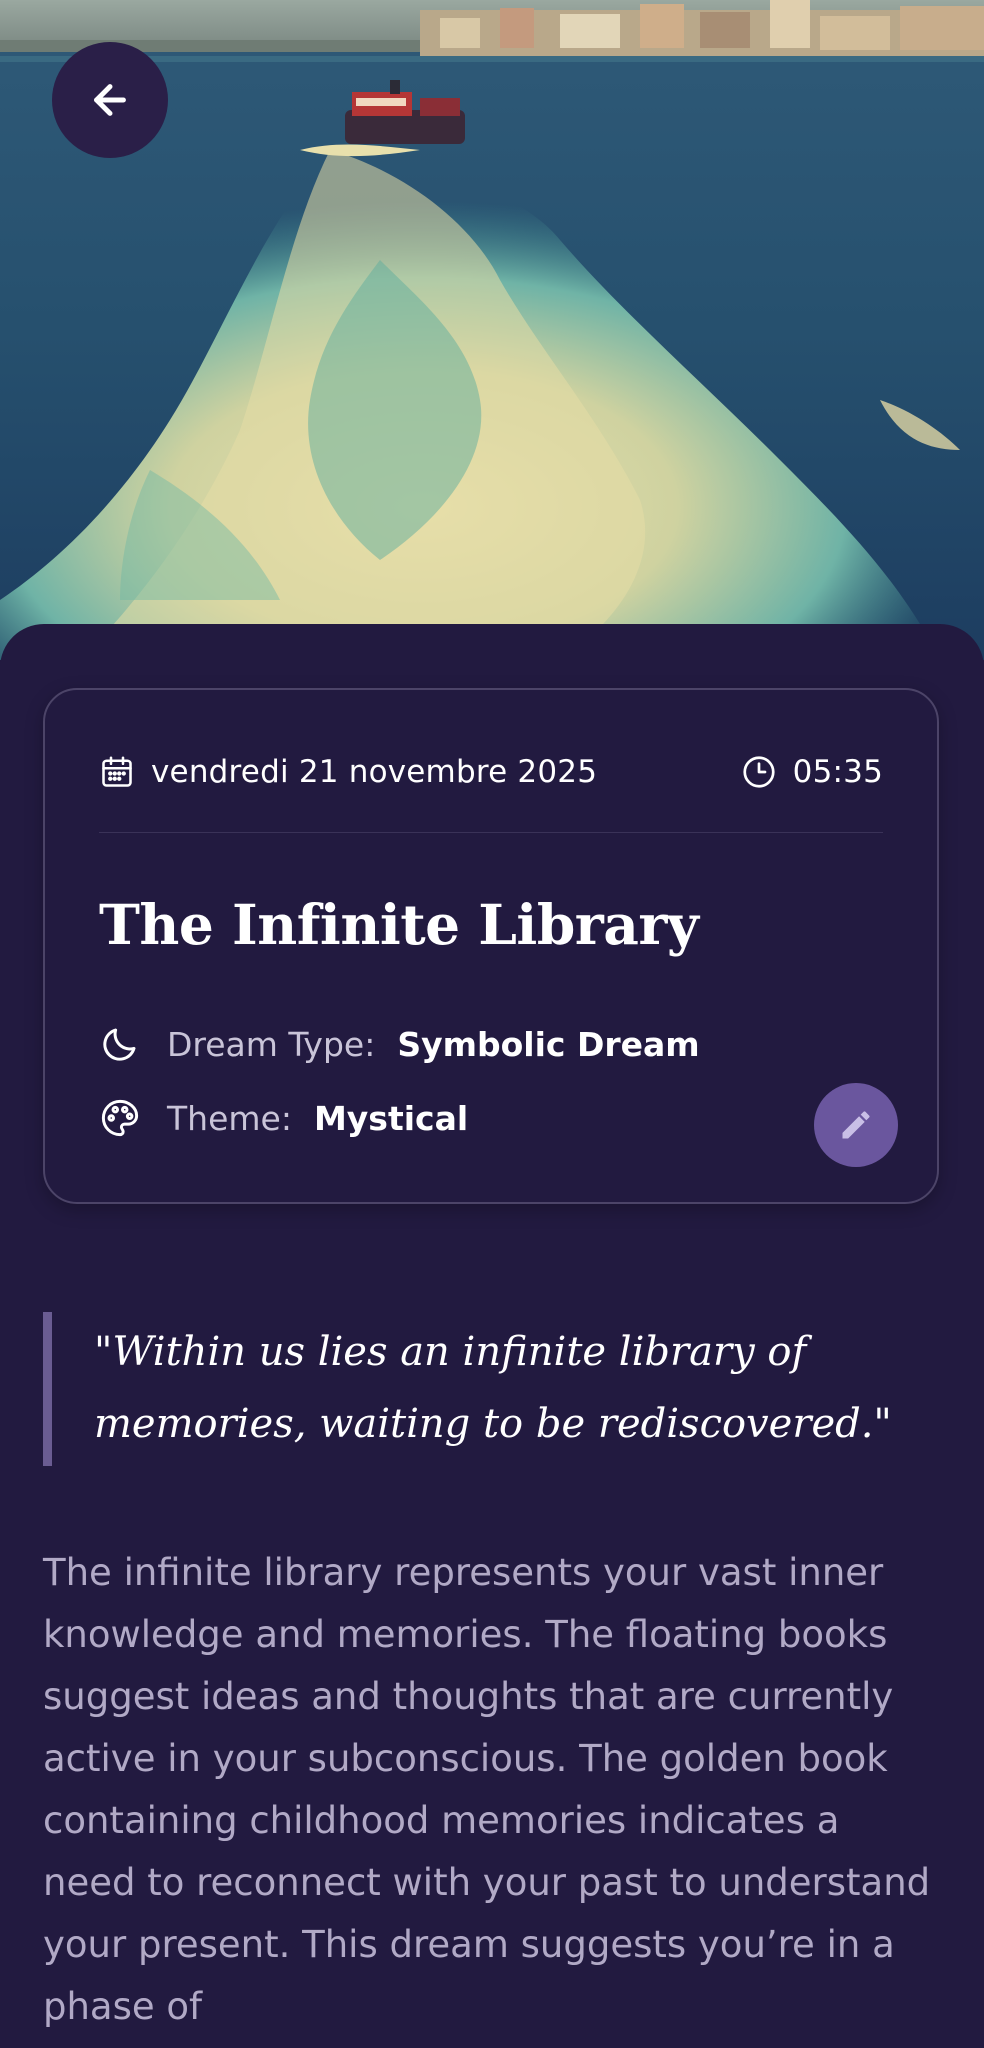 The width and height of the screenshot is (984, 2048). Describe the element at coordinates (271, 1044) in the screenshot. I see `dream-type-label: Dream Type:` at that location.